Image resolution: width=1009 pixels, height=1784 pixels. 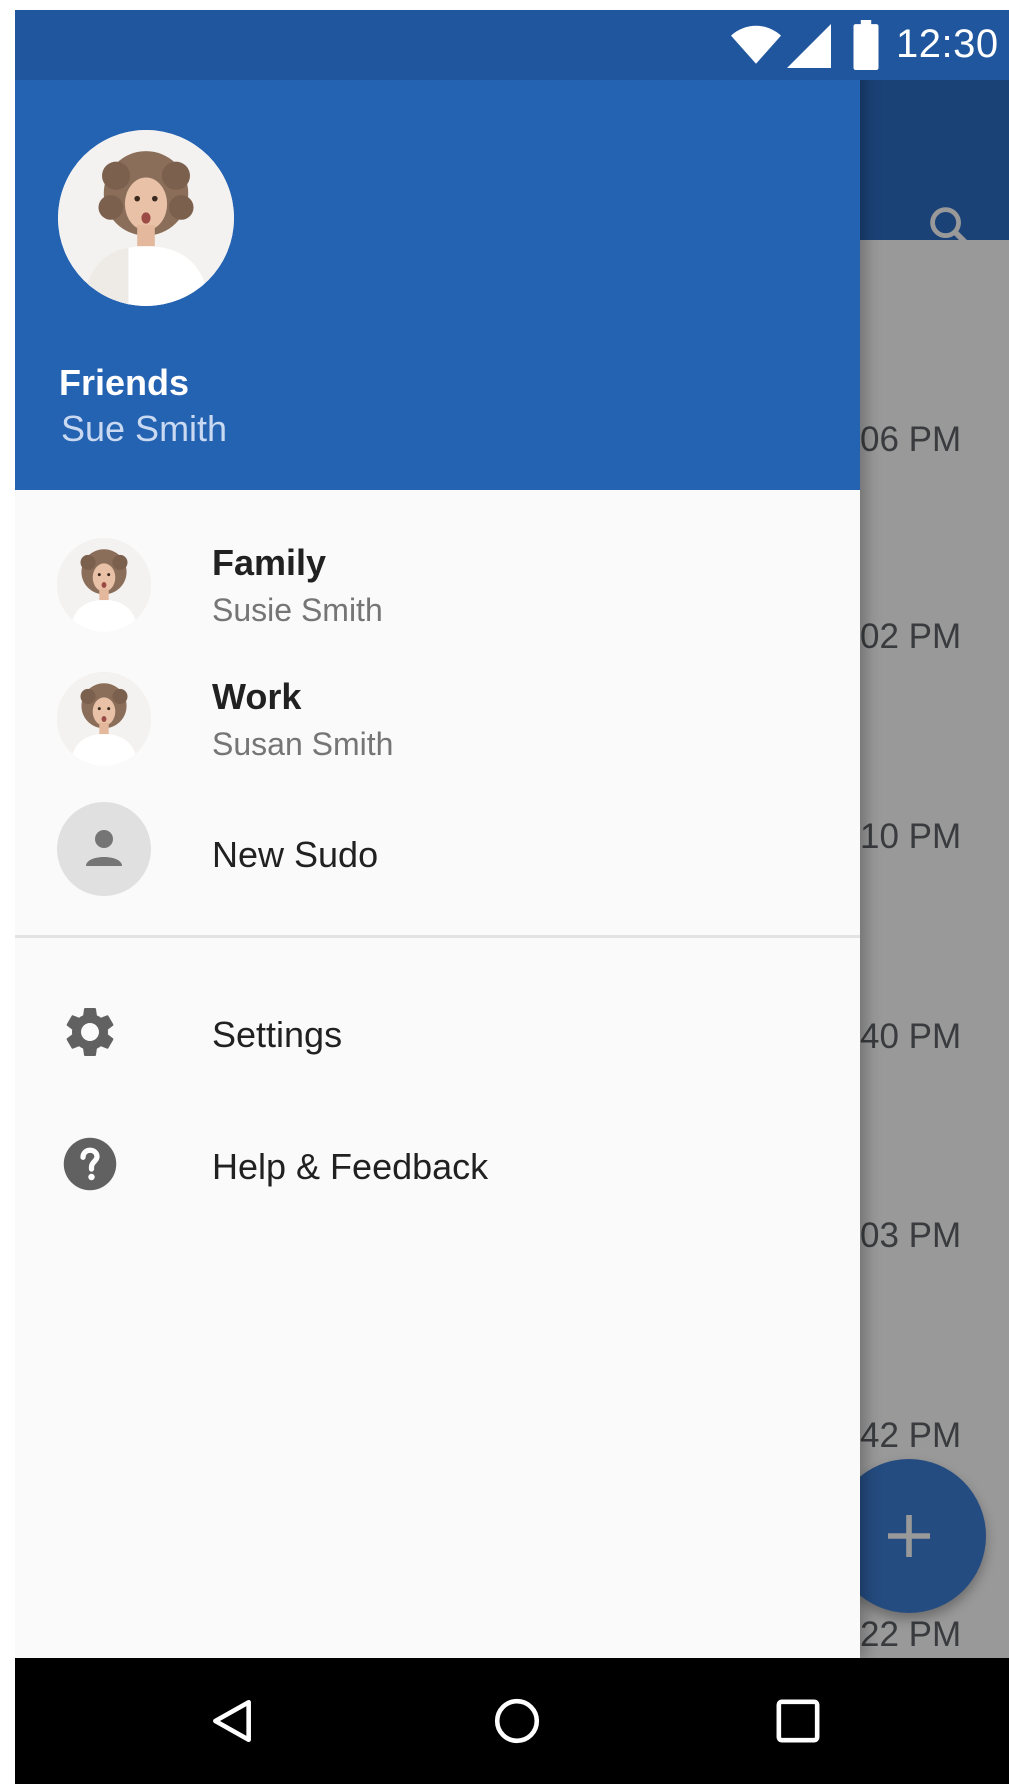 What do you see at coordinates (144, 428) in the screenshot?
I see `sudo-owner-name: Sue Smith` at bounding box center [144, 428].